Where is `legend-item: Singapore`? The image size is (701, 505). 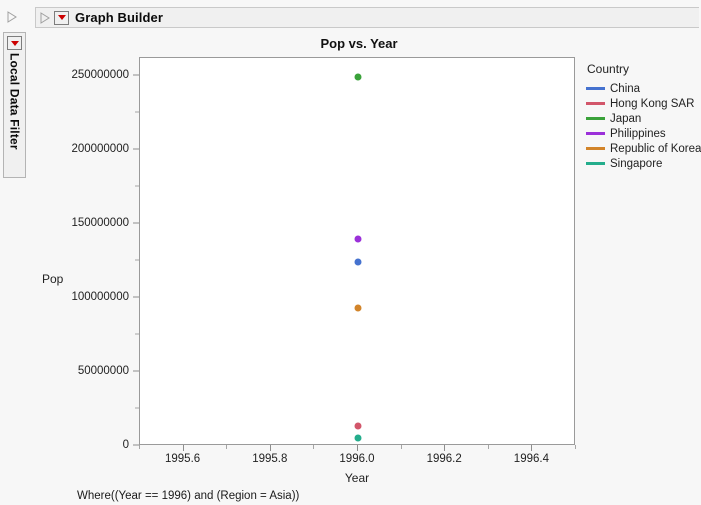 legend-item: Singapore is located at coordinates (643, 163).